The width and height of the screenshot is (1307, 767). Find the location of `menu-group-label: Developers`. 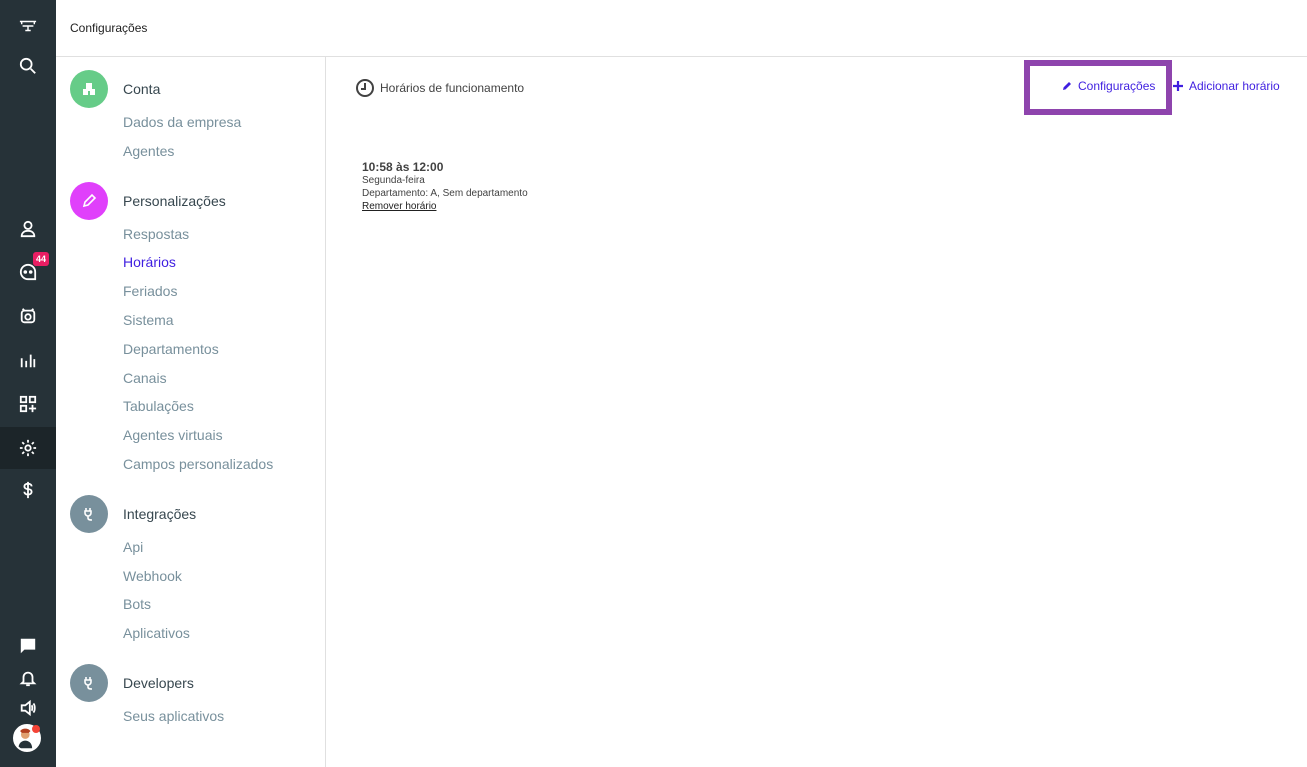

menu-group-label: Developers is located at coordinates (158, 683).